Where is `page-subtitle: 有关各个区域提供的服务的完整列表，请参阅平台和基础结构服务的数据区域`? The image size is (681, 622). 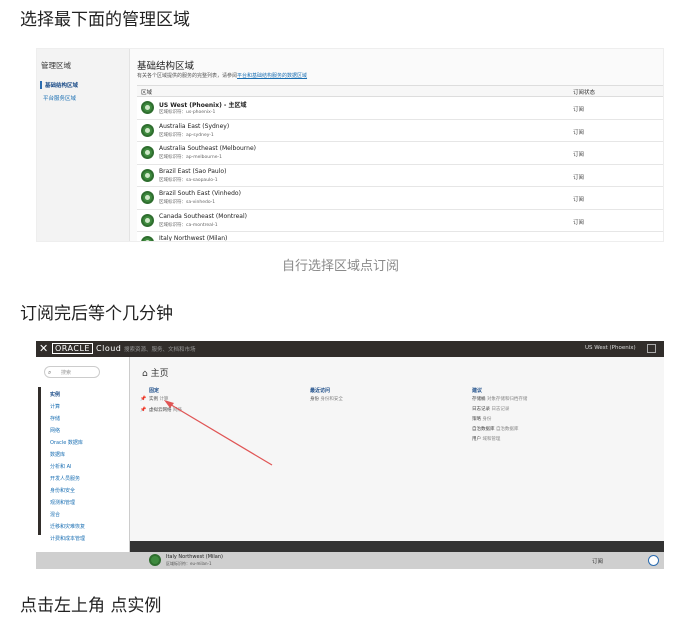
page-subtitle: 有关各个区域提供的服务的完整列表，请参阅平台和基础结构服务的数据区域 is located at coordinates (222, 76).